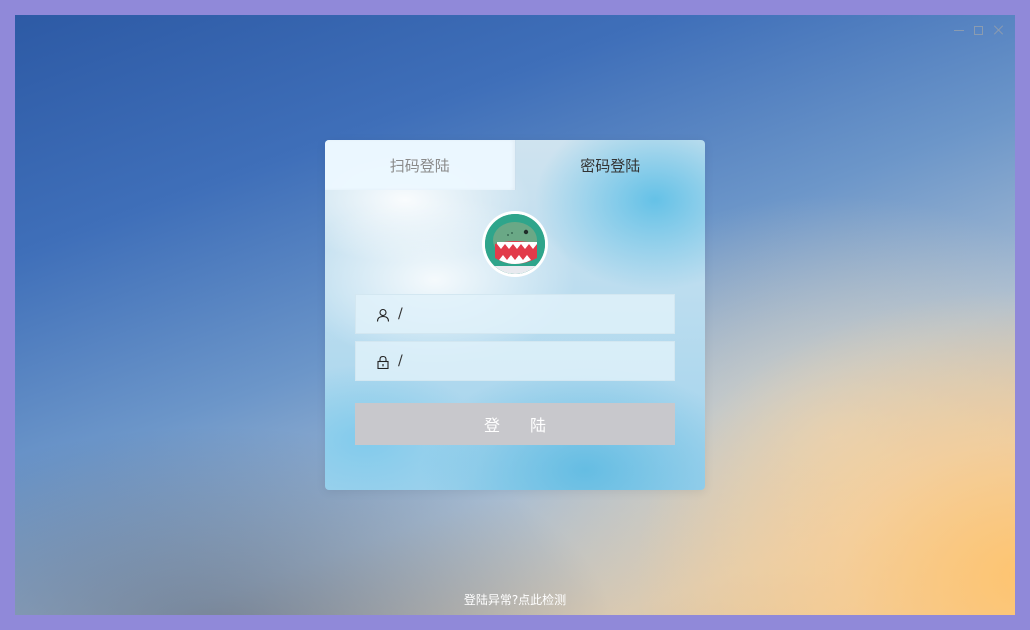 This screenshot has height=630, width=1030. What do you see at coordinates (538, 361) in the screenshot?
I see `password-input` at bounding box center [538, 361].